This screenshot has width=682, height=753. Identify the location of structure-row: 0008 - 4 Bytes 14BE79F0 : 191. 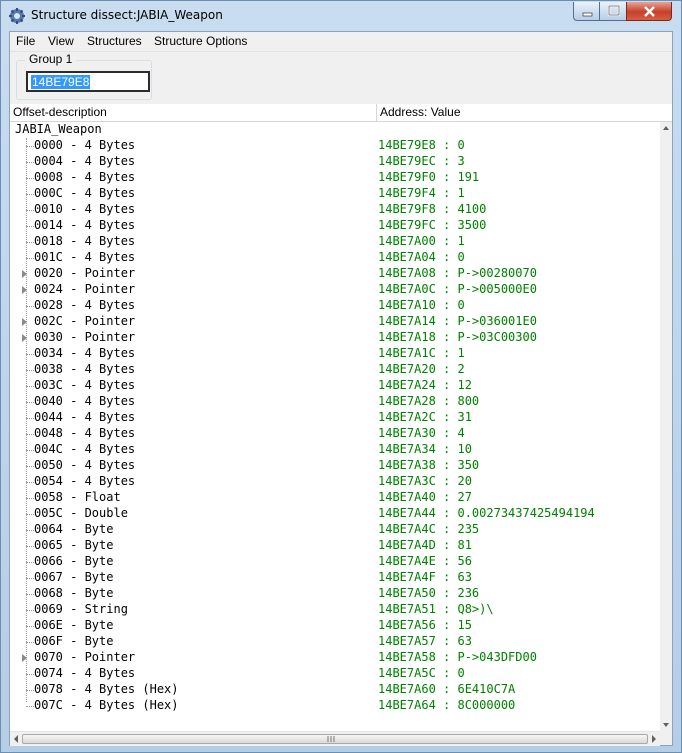
(335, 178).